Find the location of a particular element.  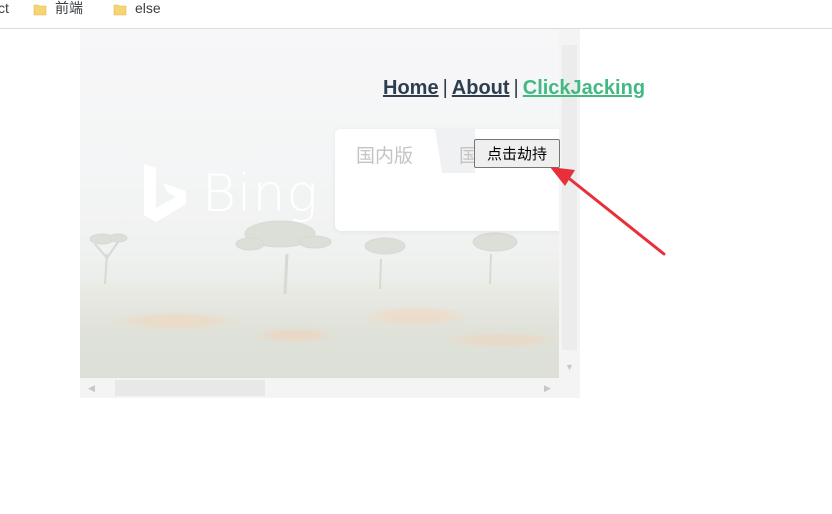

bookmark-label: else is located at coordinates (148, 8).